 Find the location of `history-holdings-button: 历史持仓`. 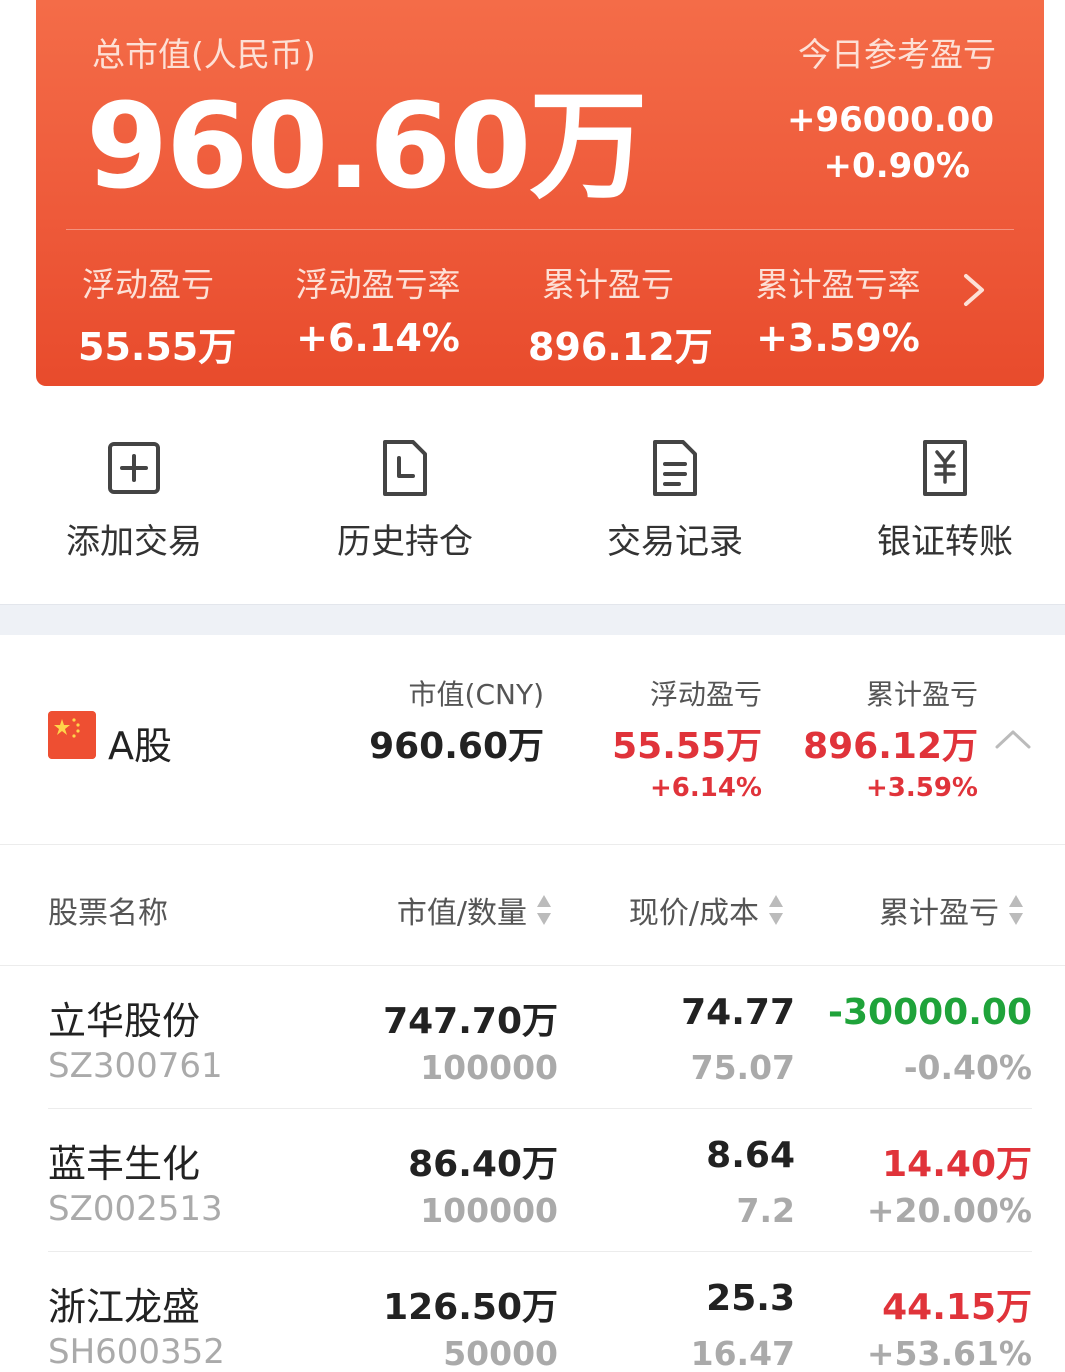

history-holdings-button: 历史持仓 is located at coordinates (405, 491).